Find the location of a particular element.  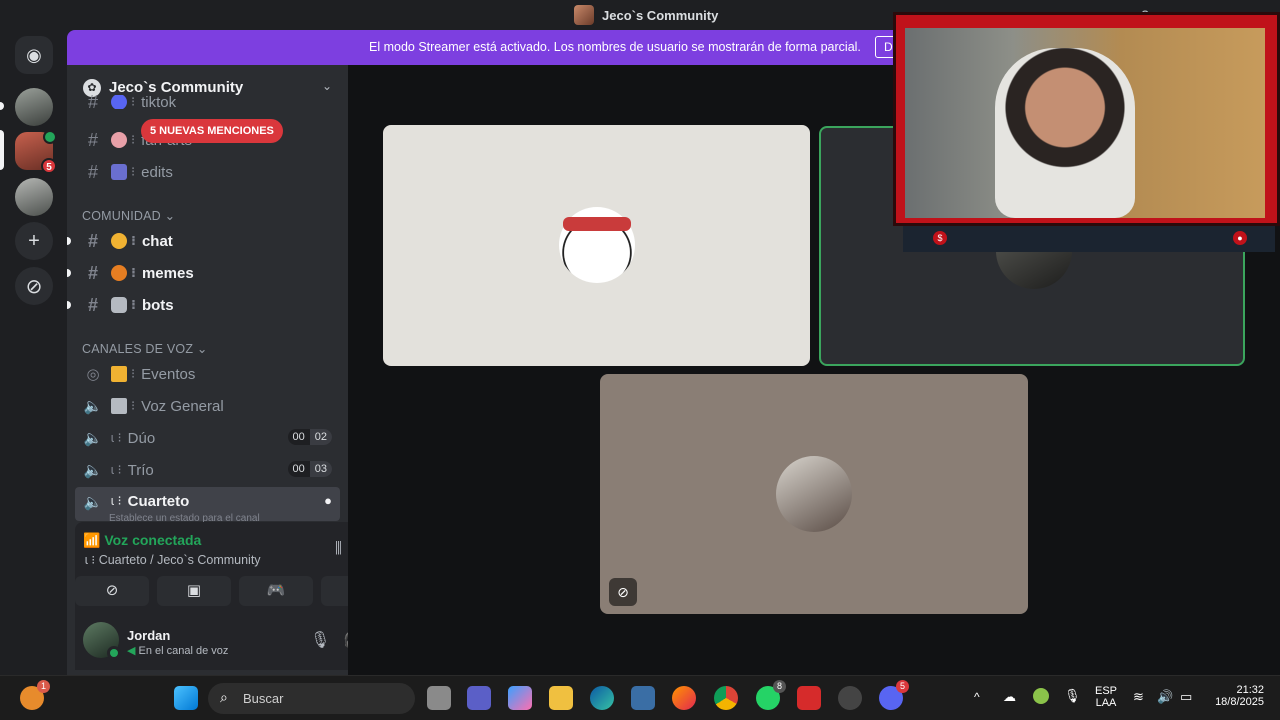

add-server-icon: + is located at coordinates (34, 241).